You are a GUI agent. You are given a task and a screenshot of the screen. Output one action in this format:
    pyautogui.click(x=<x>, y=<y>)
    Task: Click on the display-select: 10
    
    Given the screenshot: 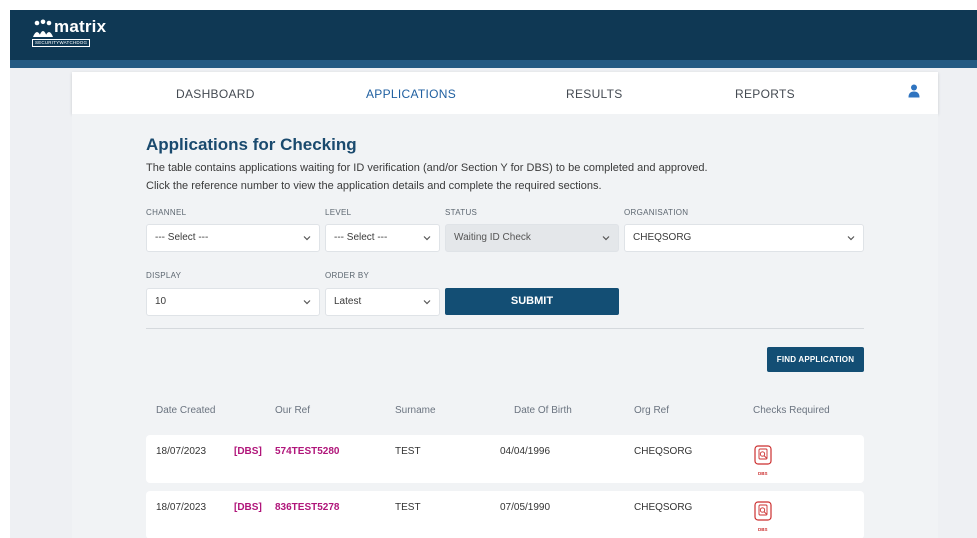 What is the action you would take?
    pyautogui.click(x=233, y=302)
    